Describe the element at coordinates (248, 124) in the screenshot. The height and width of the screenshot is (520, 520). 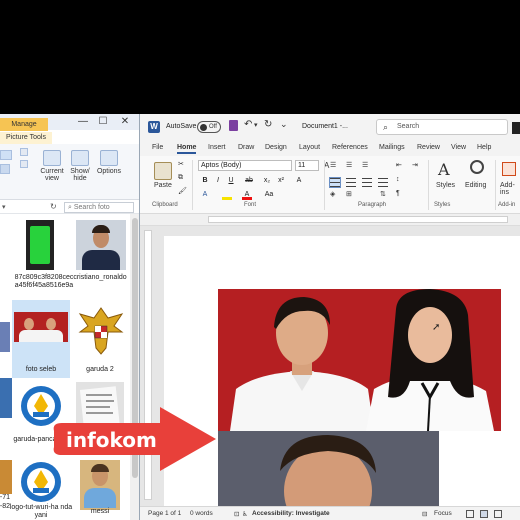
I see `undo-icon: ↶` at that location.